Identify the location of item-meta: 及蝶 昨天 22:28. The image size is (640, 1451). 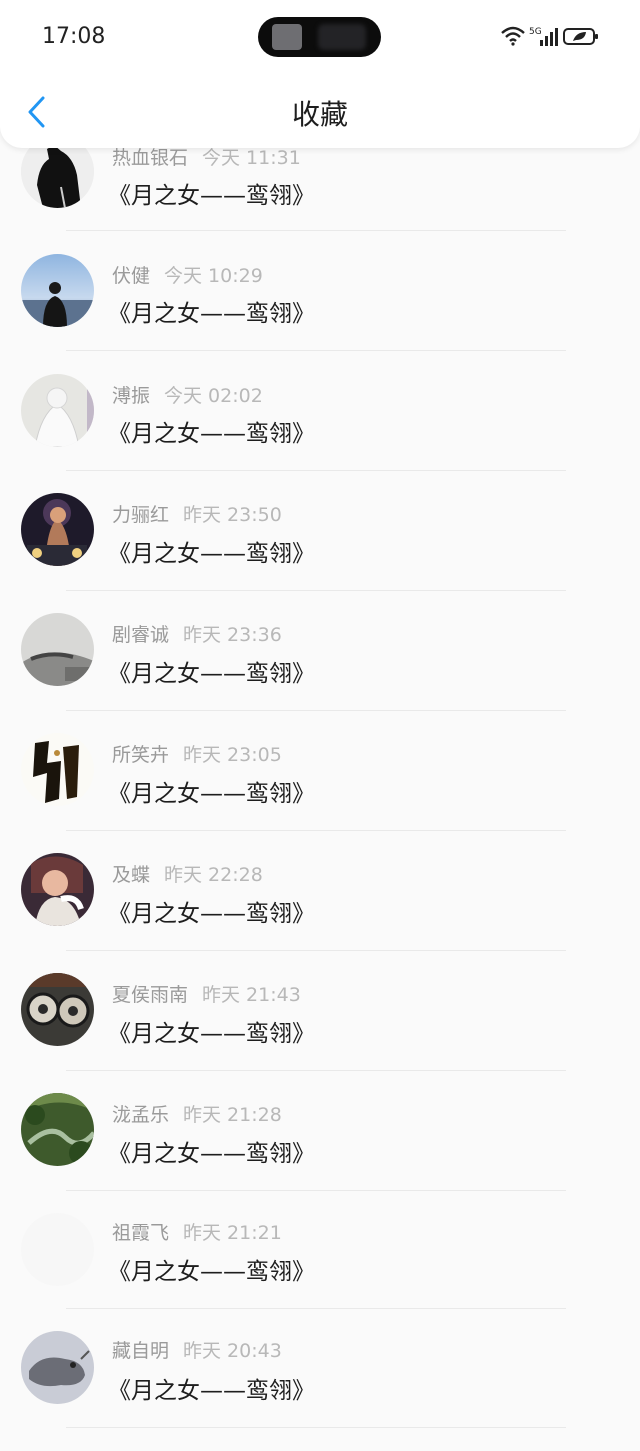
(187, 873).